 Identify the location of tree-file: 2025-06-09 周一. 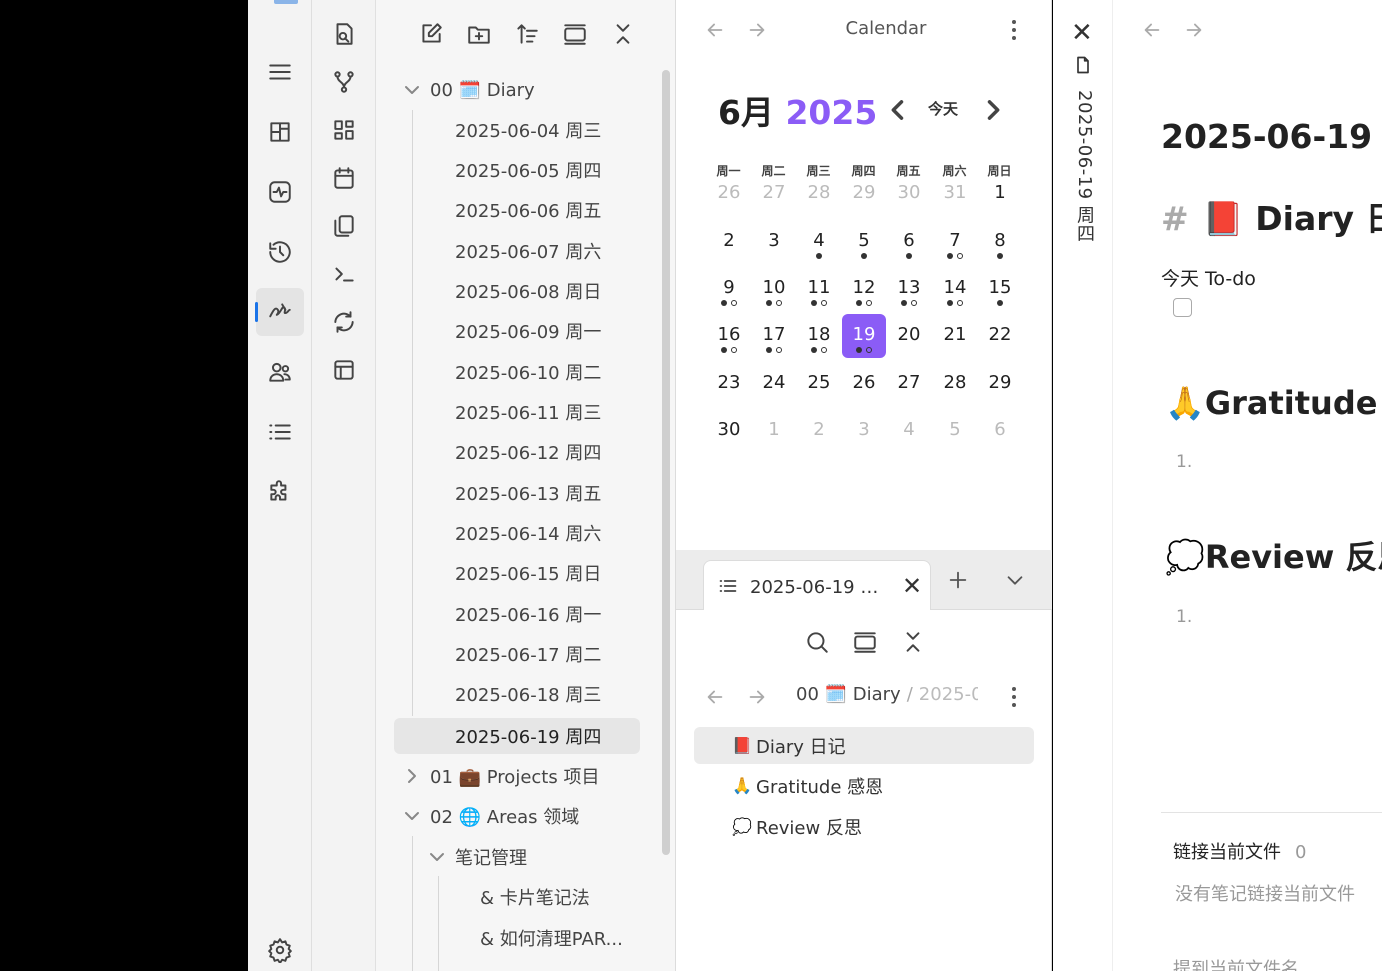
(528, 331).